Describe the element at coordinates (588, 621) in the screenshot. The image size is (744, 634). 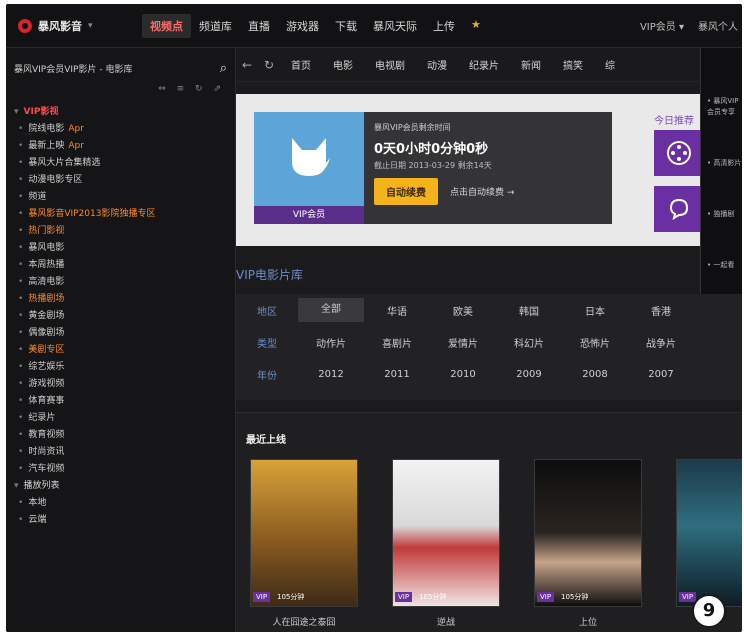
I see `movie-title: 上位` at that location.